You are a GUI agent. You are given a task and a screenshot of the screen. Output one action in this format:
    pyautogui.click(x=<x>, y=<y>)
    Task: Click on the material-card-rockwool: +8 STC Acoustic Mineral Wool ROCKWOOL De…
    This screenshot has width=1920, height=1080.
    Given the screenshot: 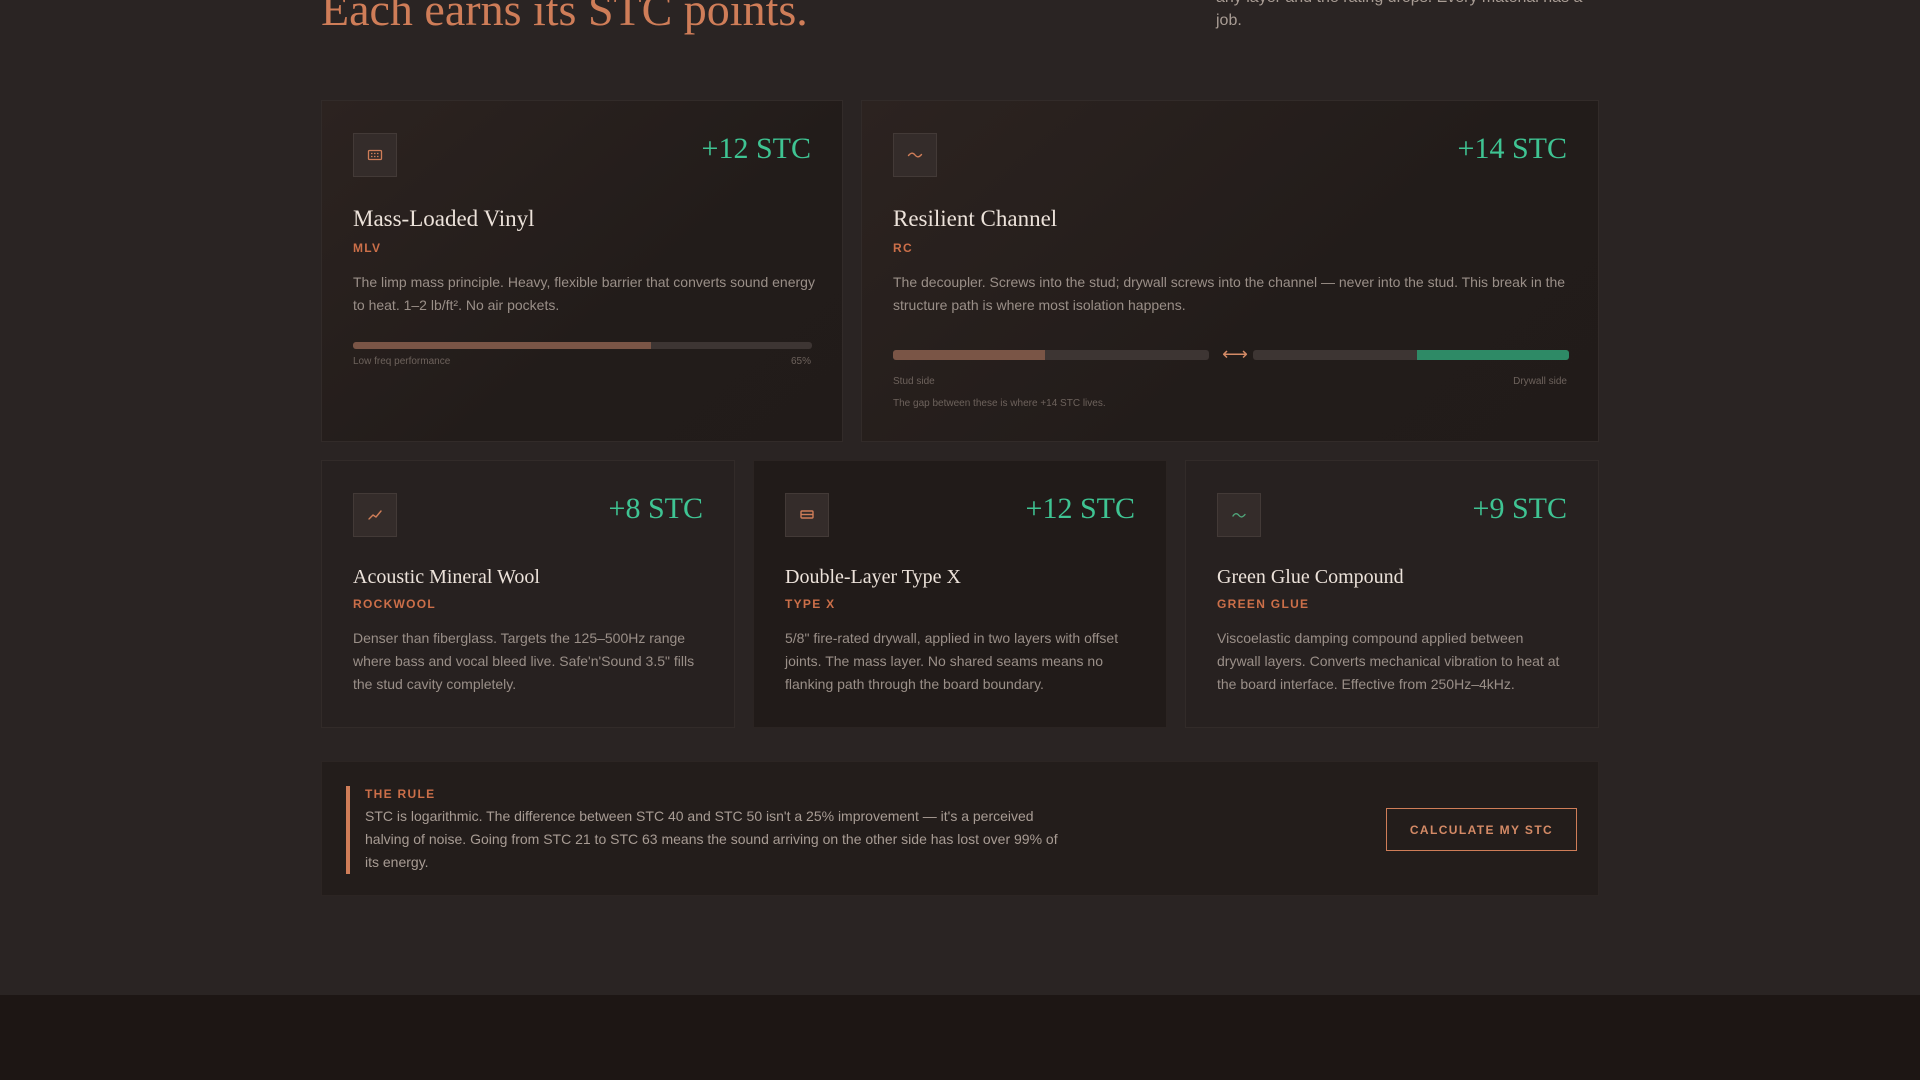 What is the action you would take?
    pyautogui.click(x=528, y=594)
    